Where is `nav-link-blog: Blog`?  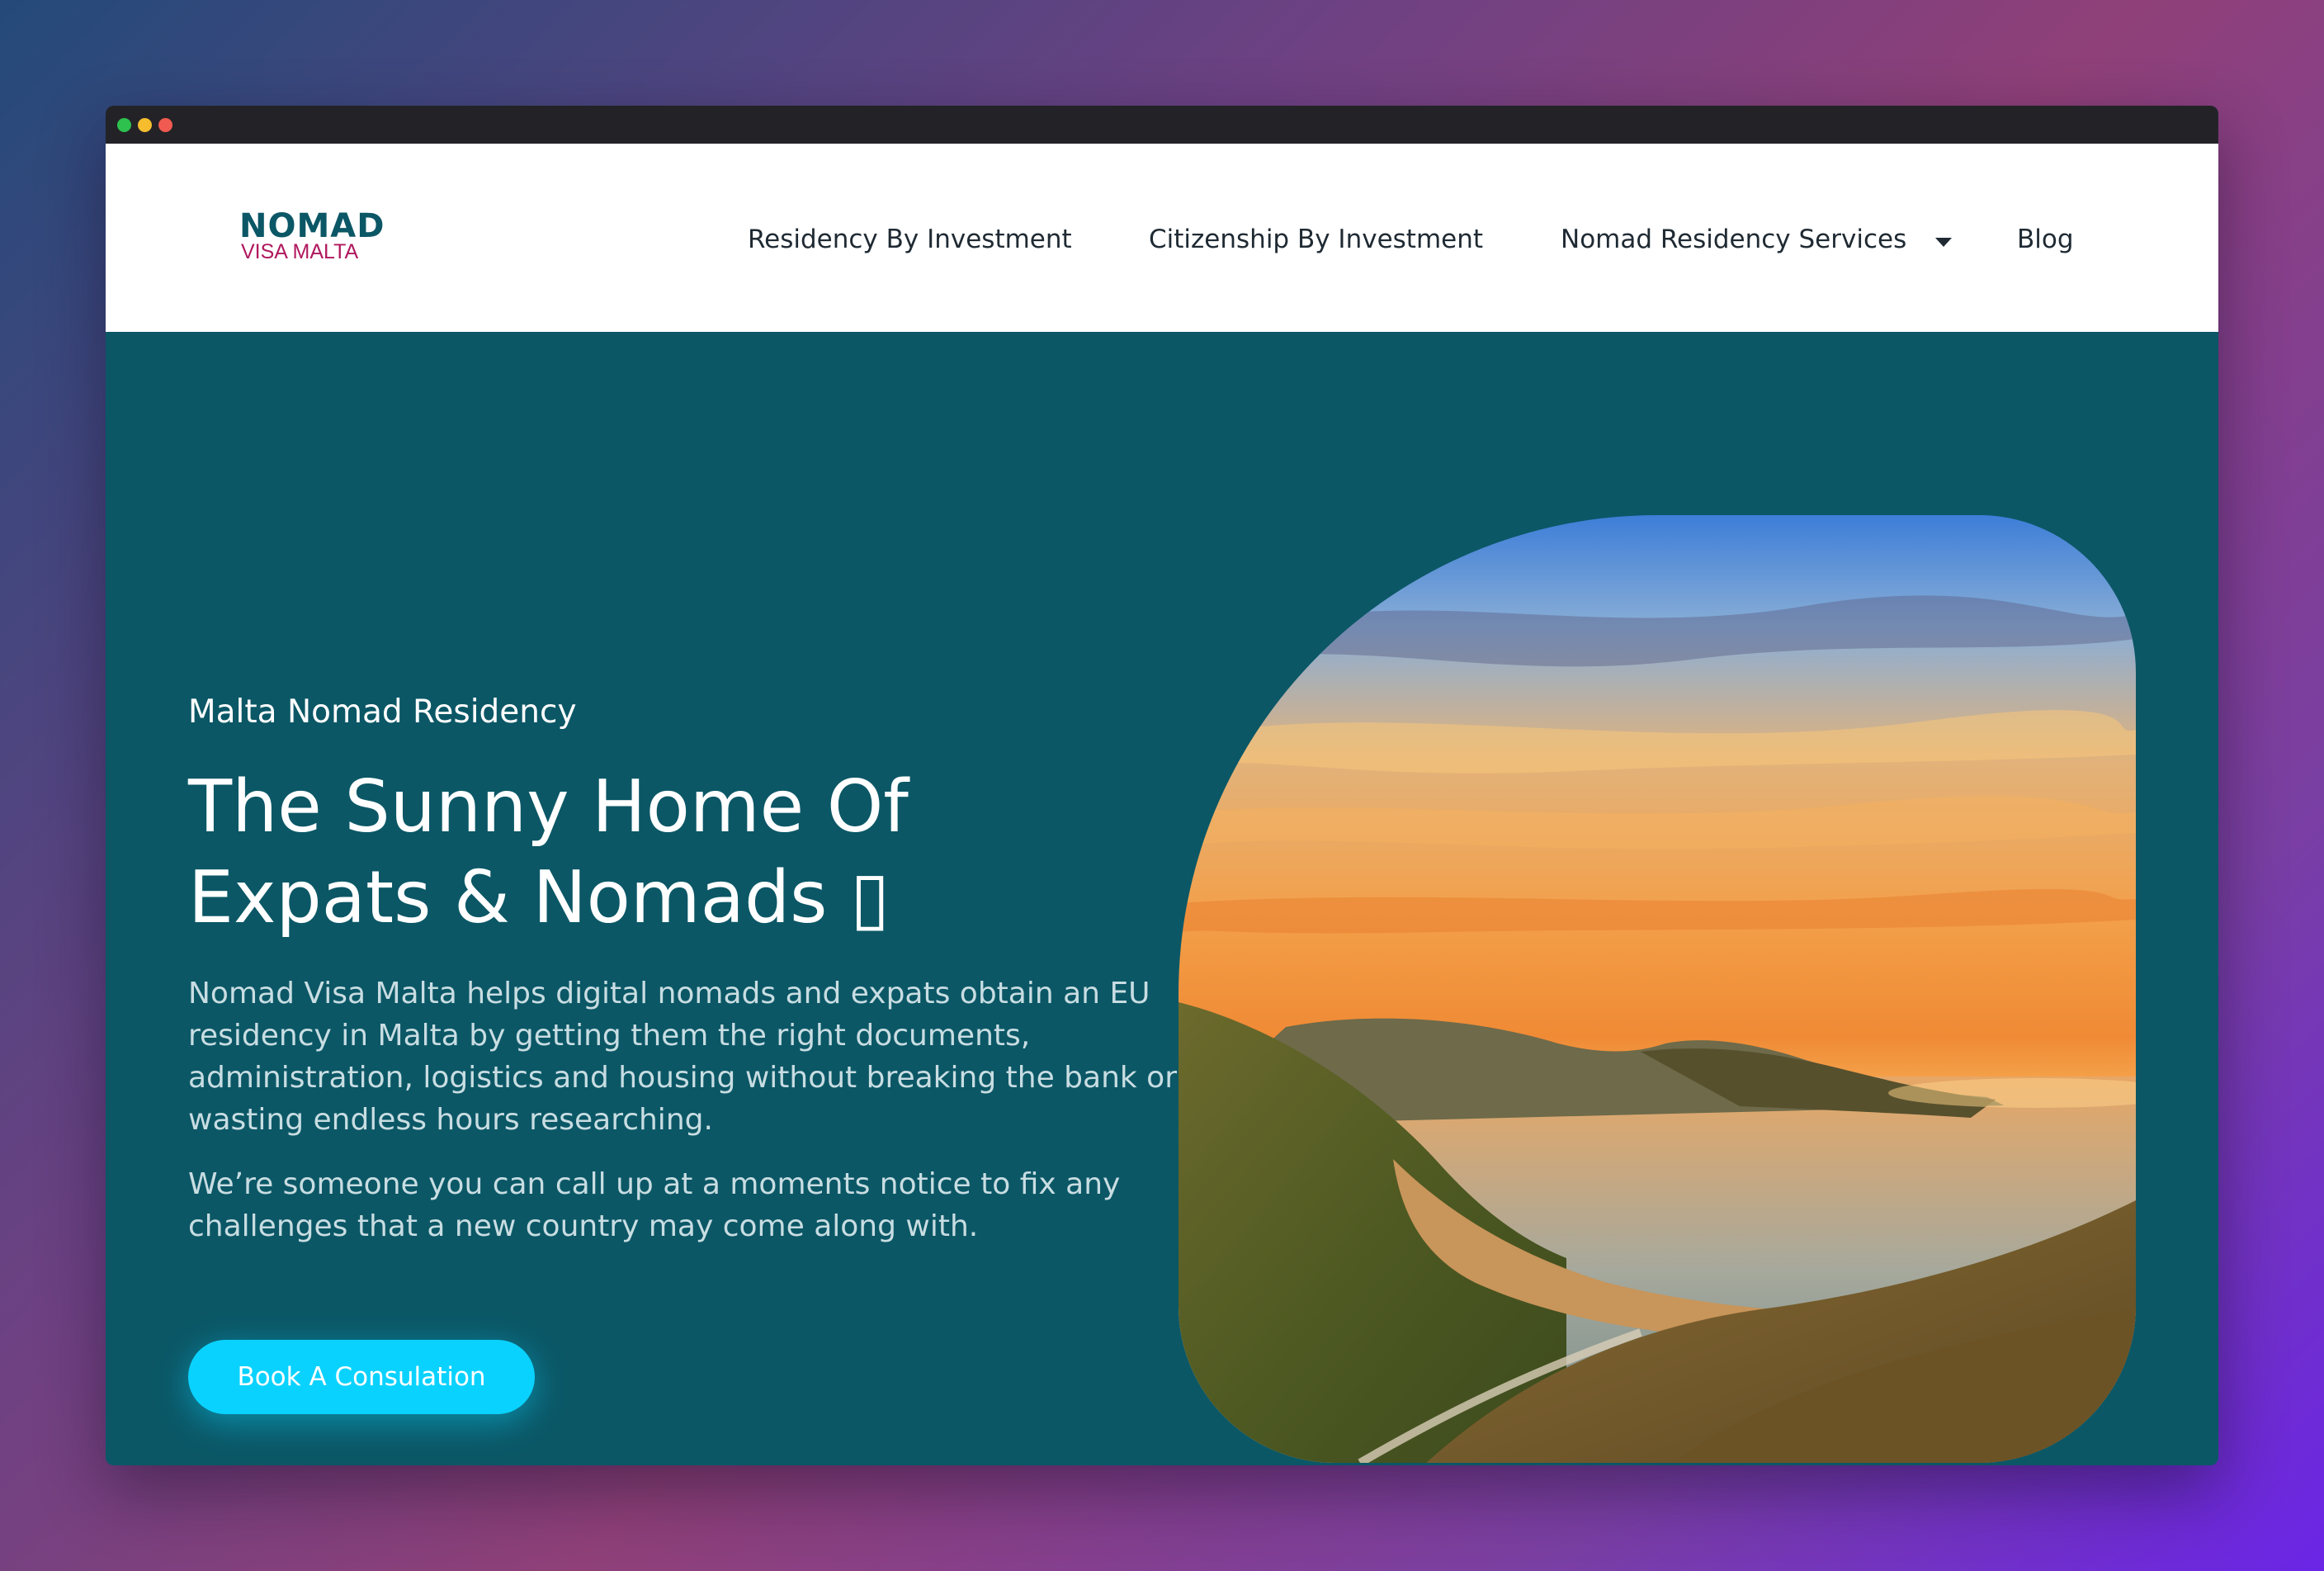 nav-link-blog: Blog is located at coordinates (2045, 239).